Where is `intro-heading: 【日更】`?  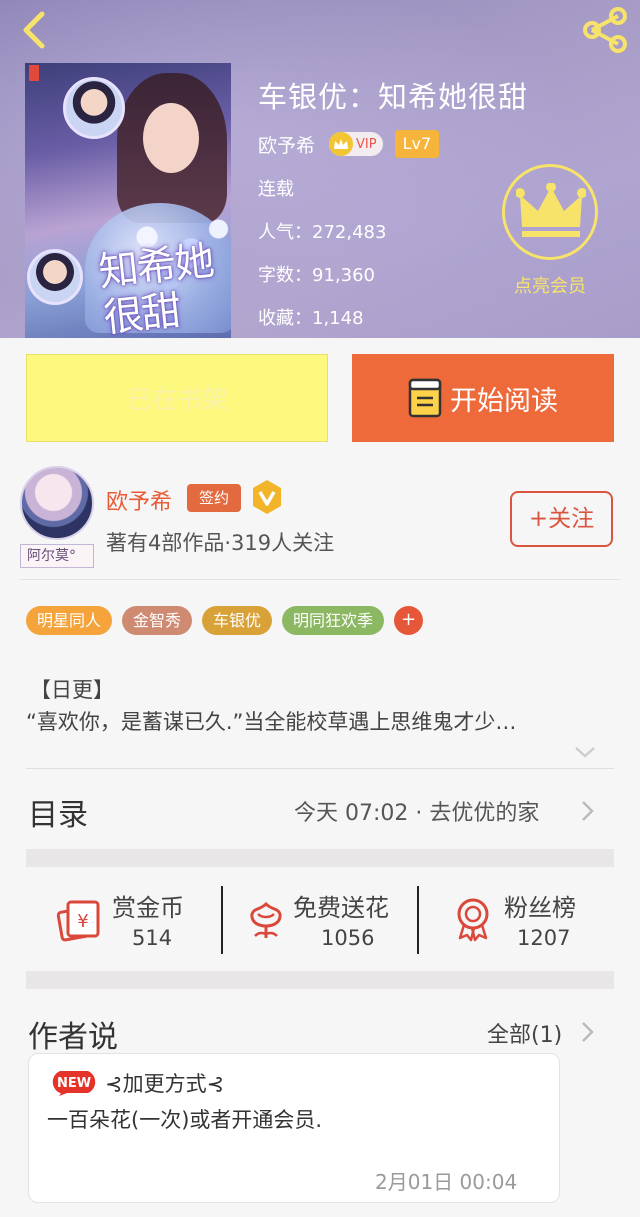
intro-heading: 【日更】 is located at coordinates (72, 690).